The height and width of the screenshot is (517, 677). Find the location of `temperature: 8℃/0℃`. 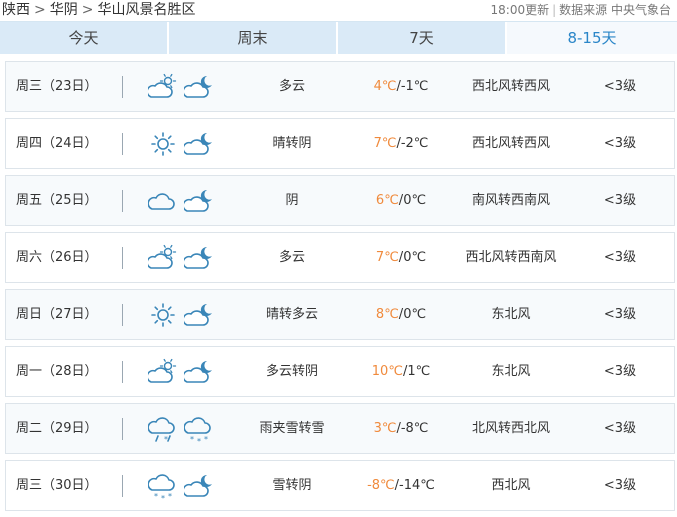

temperature: 8℃/0℃ is located at coordinates (401, 314).